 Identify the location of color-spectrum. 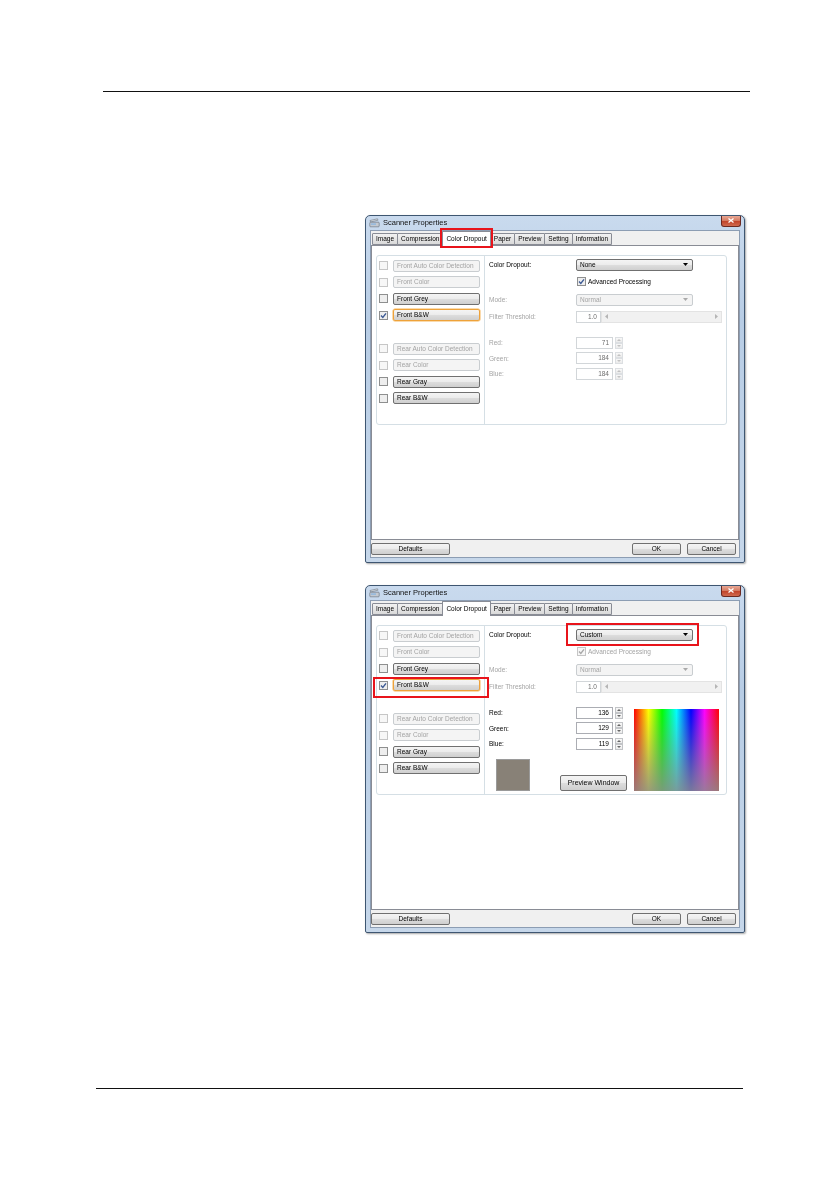
(676, 749).